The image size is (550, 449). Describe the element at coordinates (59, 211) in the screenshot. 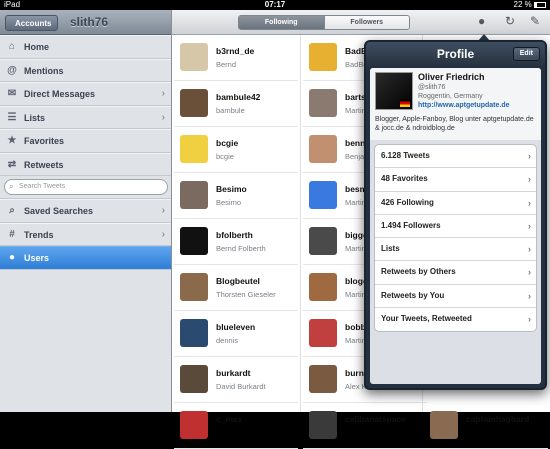

I see `sidebar-item-label: Saved Searches` at that location.